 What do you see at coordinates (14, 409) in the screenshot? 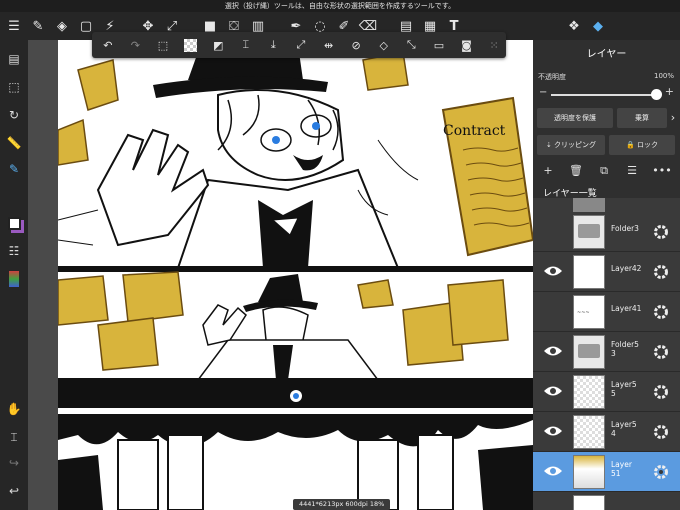
I see `hand-icon: ✋` at bounding box center [14, 409].